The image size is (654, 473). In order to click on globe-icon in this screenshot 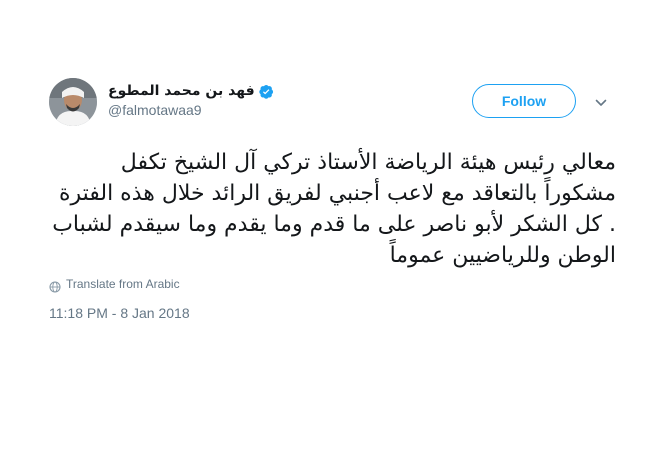, I will do `click(55, 285)`.